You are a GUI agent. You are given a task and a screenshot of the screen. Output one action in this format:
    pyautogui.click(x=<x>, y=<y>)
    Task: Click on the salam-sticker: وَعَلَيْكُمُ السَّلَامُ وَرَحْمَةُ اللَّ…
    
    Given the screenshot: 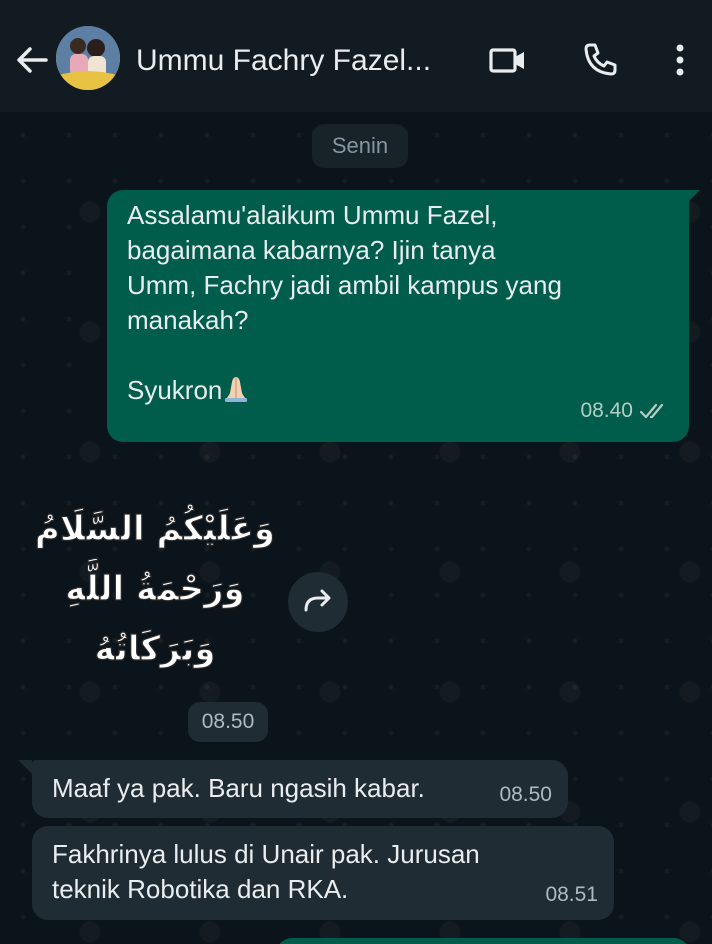 What is the action you would take?
    pyautogui.click(x=155, y=582)
    